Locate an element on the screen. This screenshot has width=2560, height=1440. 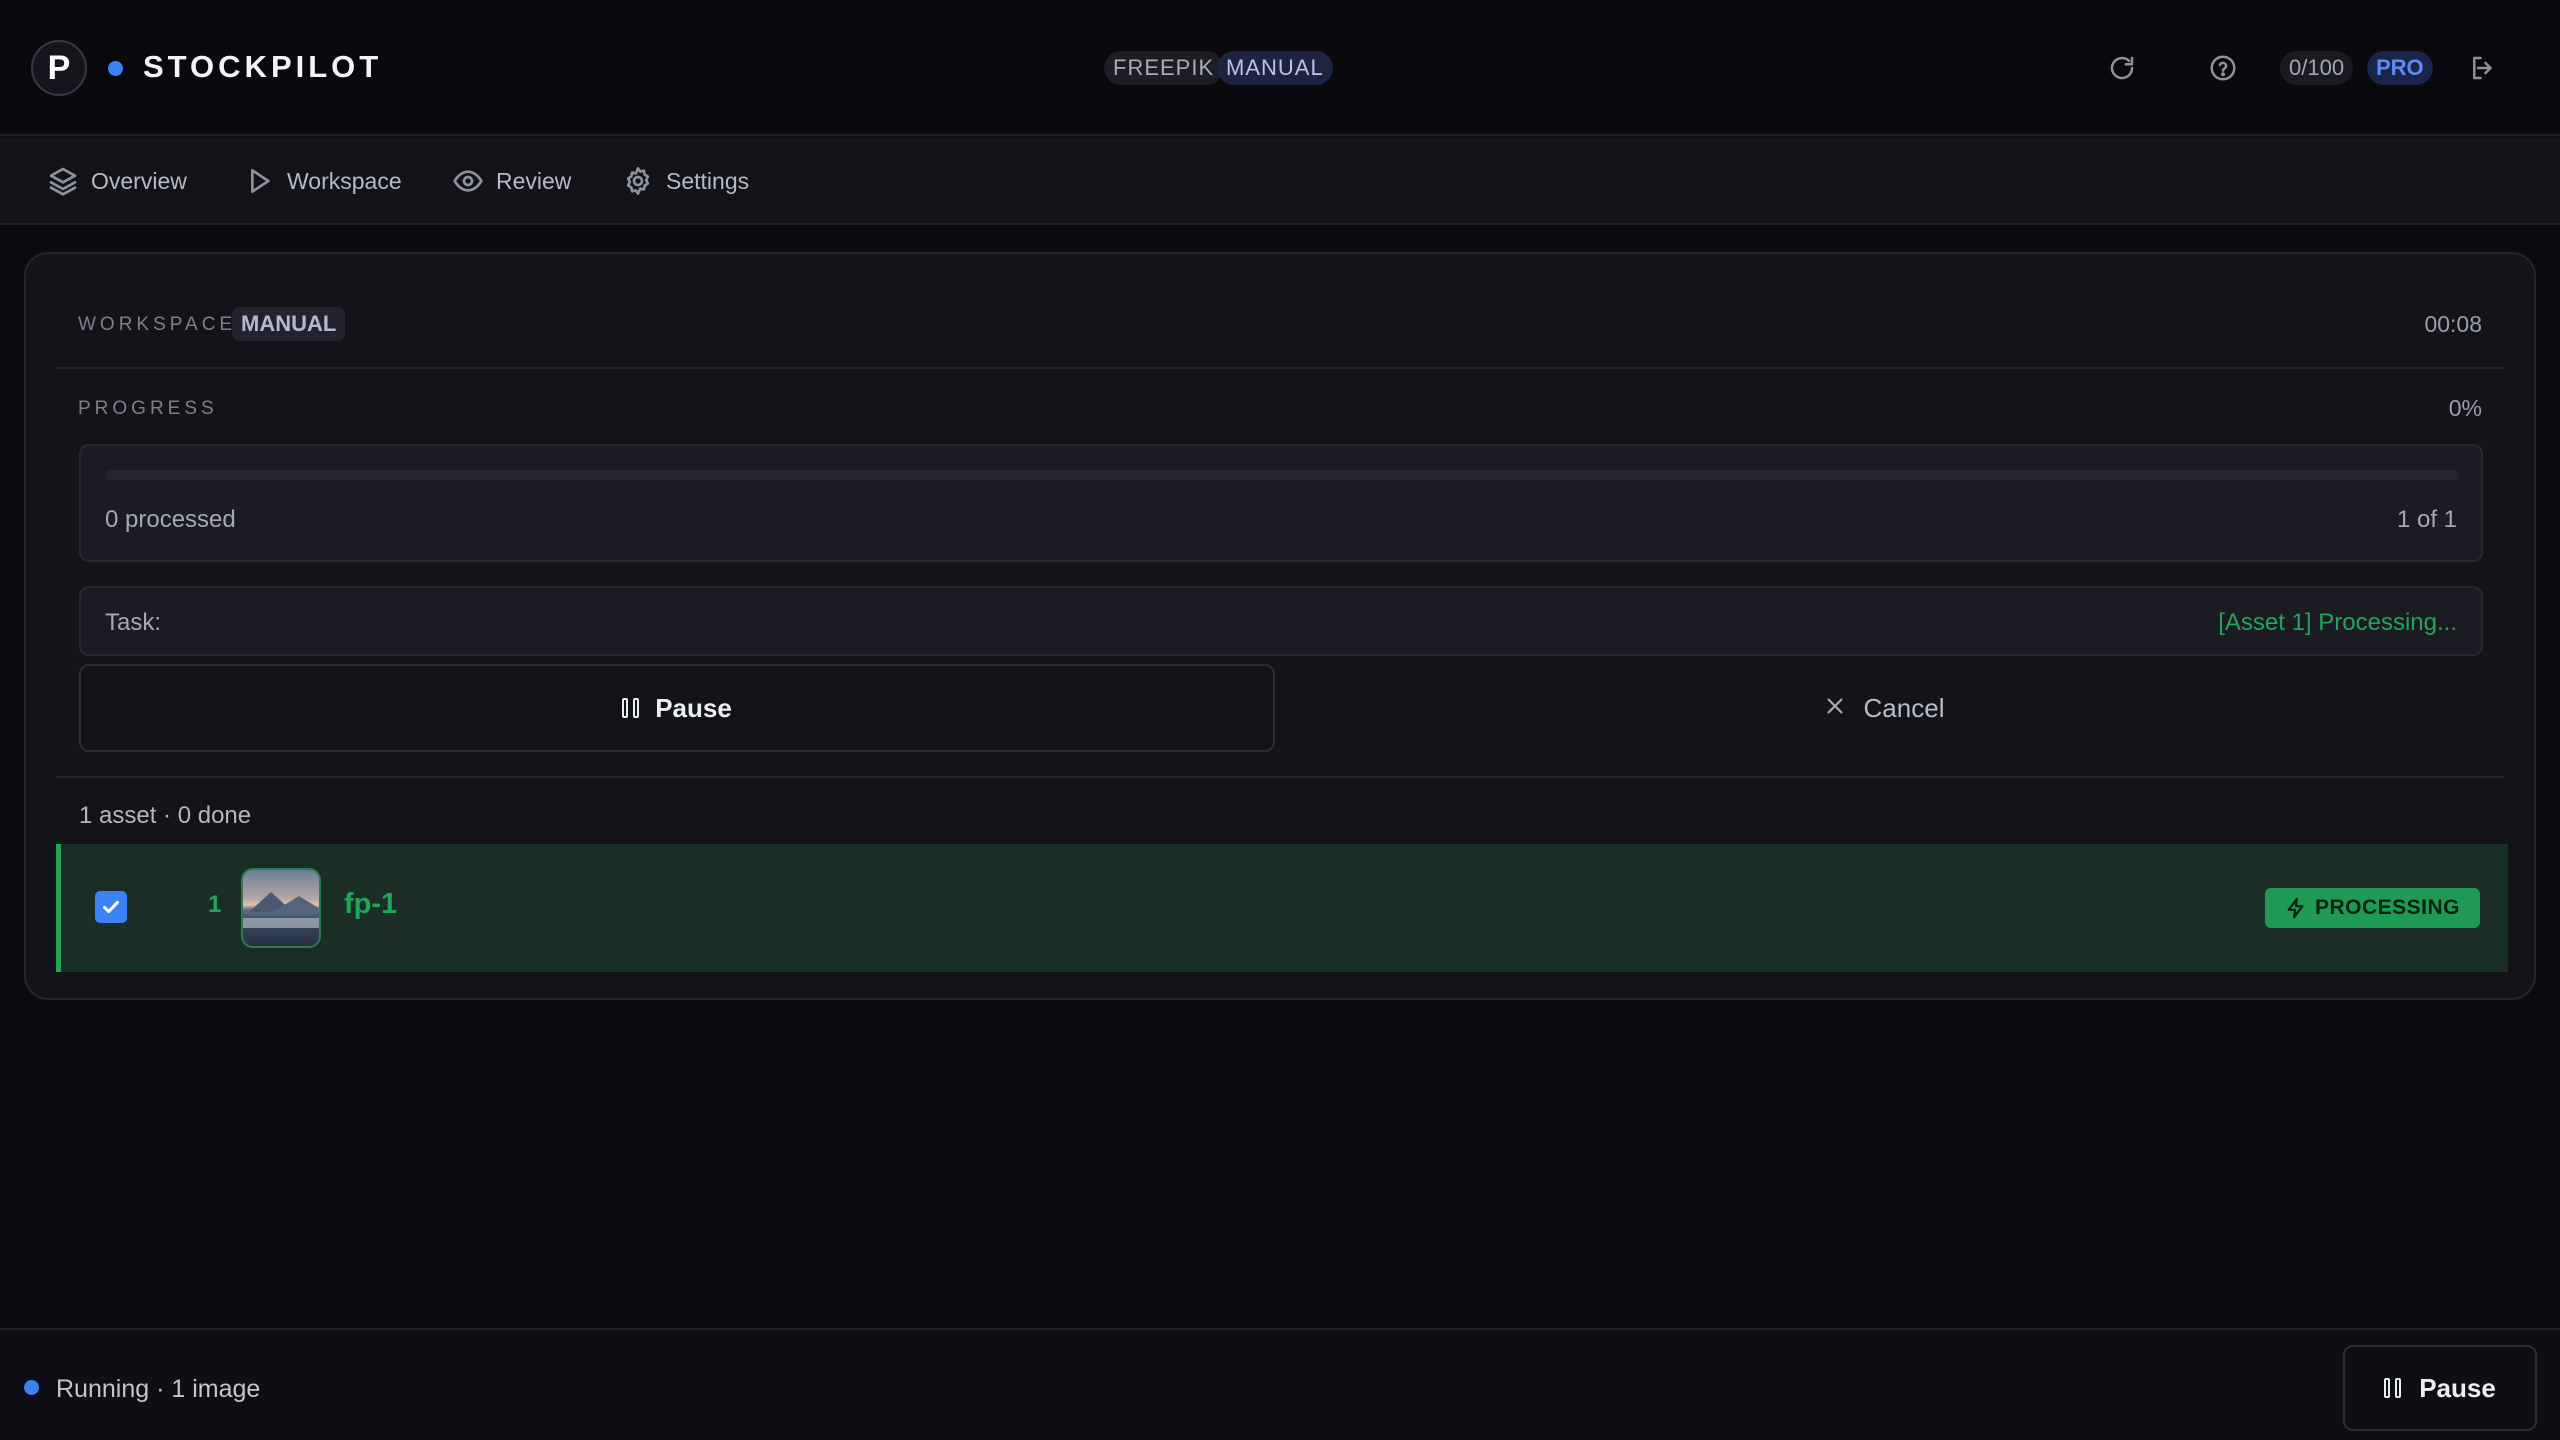
status-badge-label: PROCESSING is located at coordinates (2387, 907).